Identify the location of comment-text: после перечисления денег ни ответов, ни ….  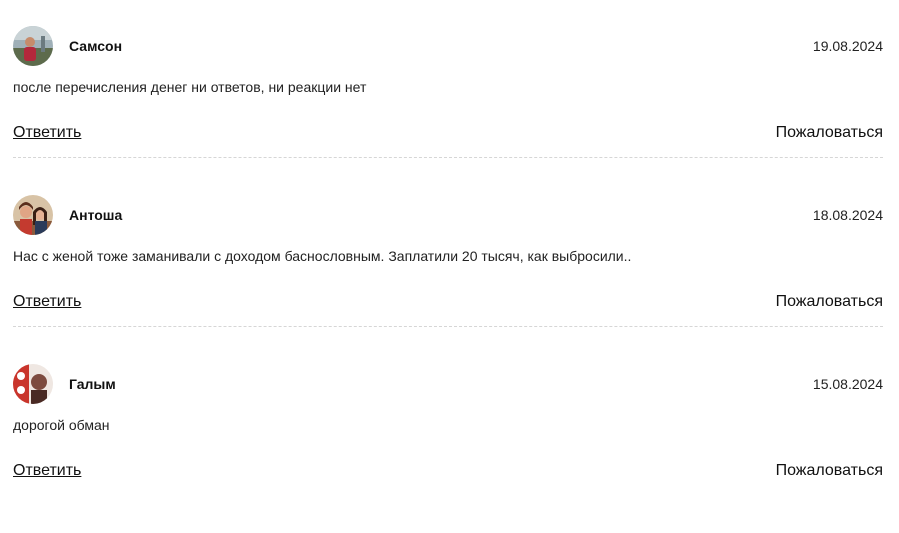
(190, 87).